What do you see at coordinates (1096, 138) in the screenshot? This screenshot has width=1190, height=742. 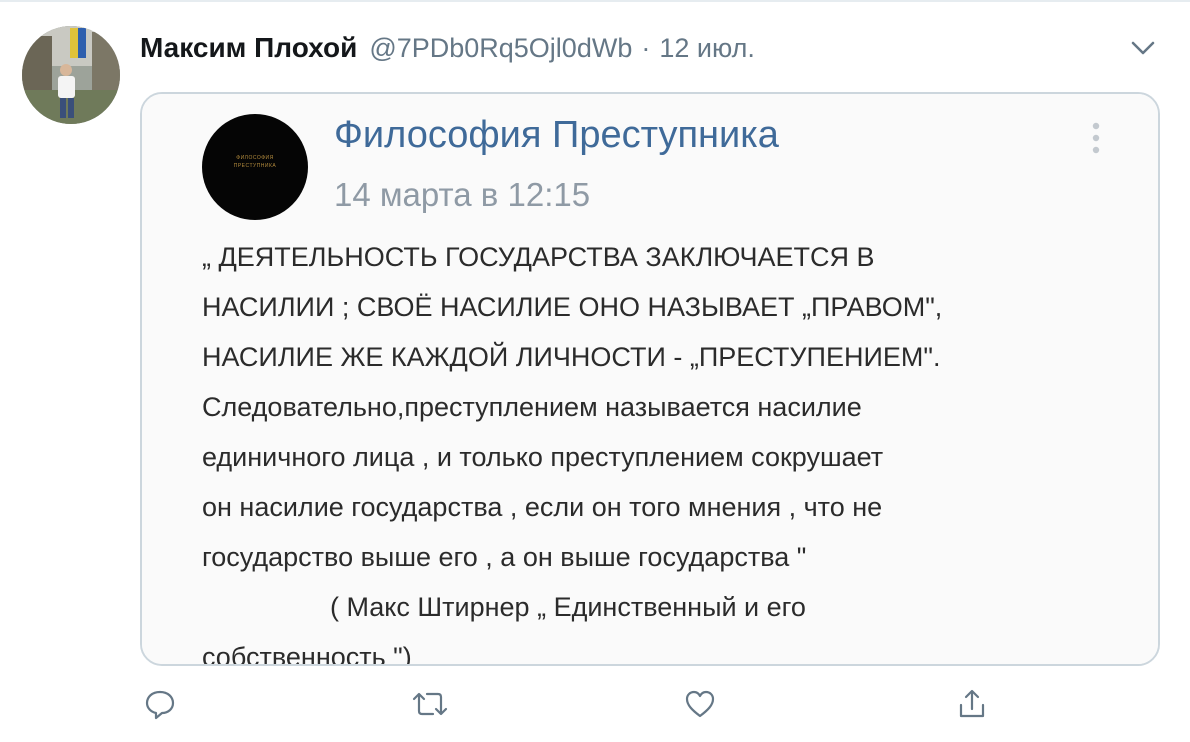 I see `more-vertical-icon` at bounding box center [1096, 138].